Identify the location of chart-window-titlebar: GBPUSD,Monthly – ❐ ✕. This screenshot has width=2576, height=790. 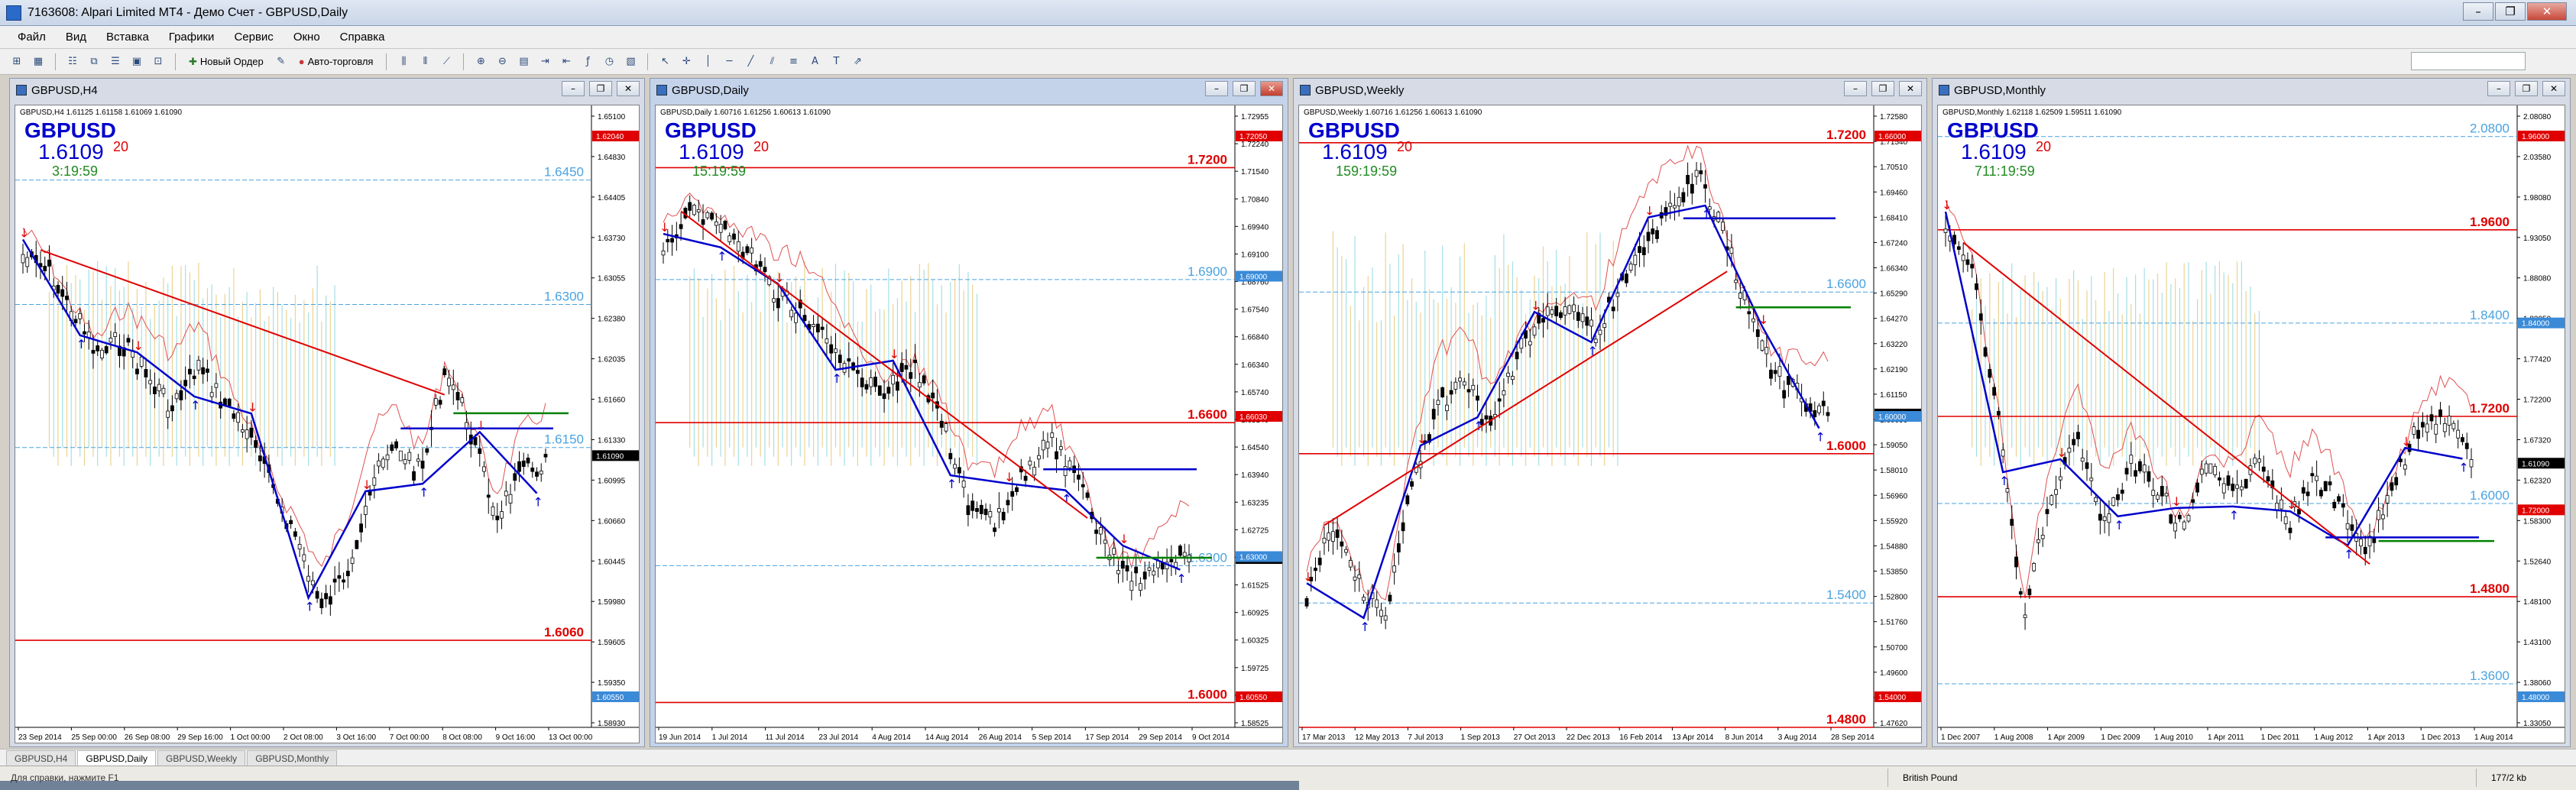
(2251, 90).